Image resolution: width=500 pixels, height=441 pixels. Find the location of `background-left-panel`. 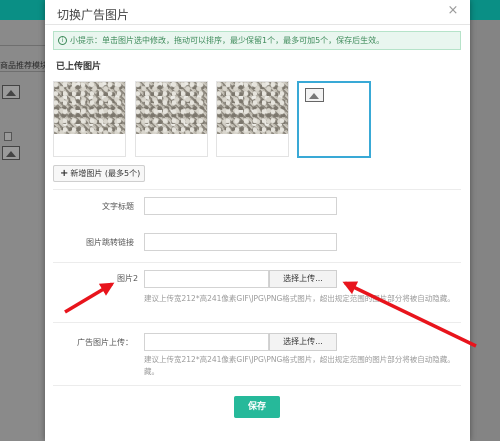

background-left-panel is located at coordinates (22, 230).